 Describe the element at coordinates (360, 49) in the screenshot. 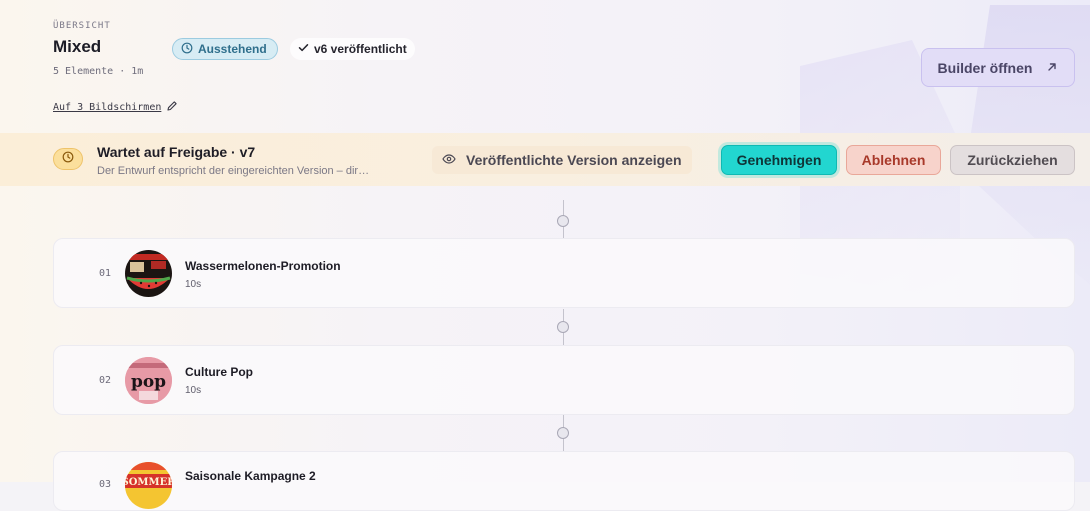

I see `published-badge-label: v6 veröffentlicht` at that location.